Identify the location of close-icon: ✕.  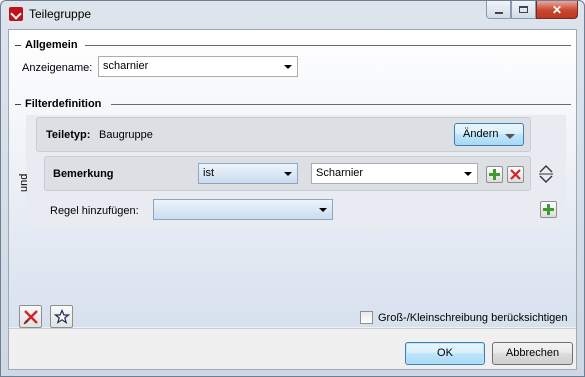
(557, 9).